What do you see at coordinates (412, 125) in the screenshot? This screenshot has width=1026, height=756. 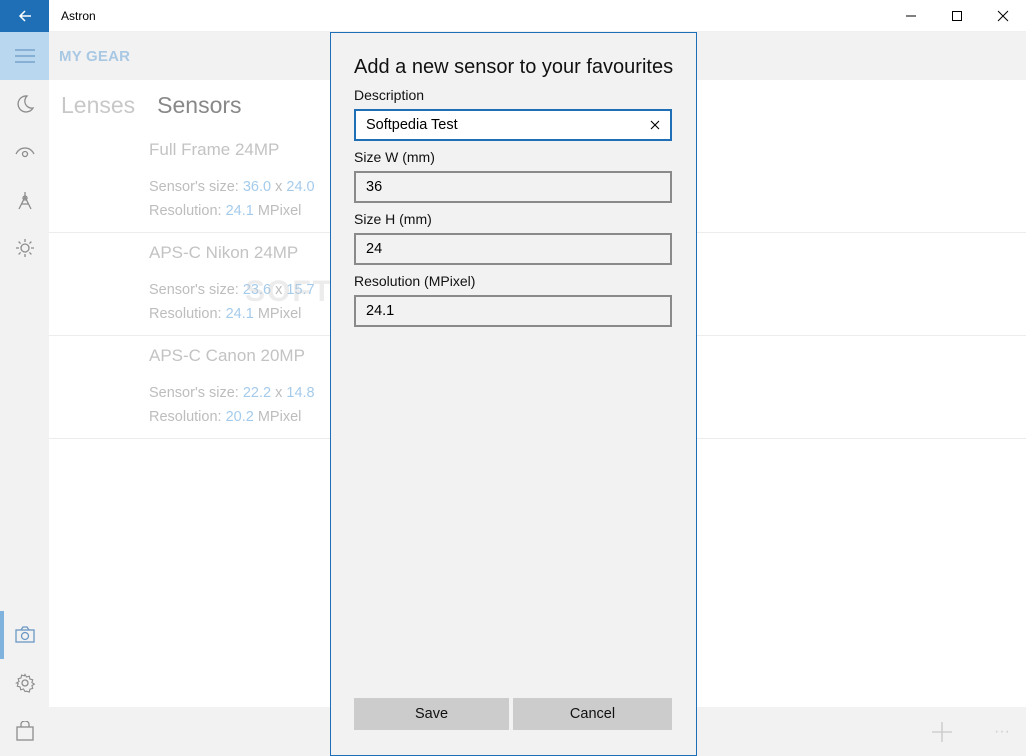 I see `description-value: Softpedia Test` at bounding box center [412, 125].